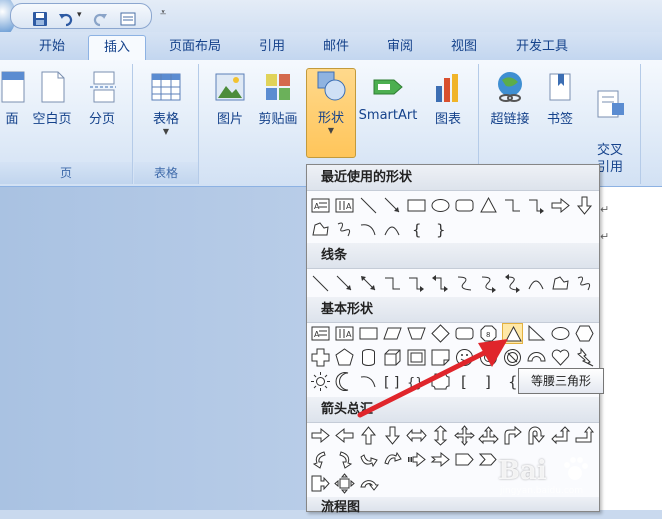 The image size is (662, 519). What do you see at coordinates (128, 19) in the screenshot?
I see `print-preview-icon` at bounding box center [128, 19].